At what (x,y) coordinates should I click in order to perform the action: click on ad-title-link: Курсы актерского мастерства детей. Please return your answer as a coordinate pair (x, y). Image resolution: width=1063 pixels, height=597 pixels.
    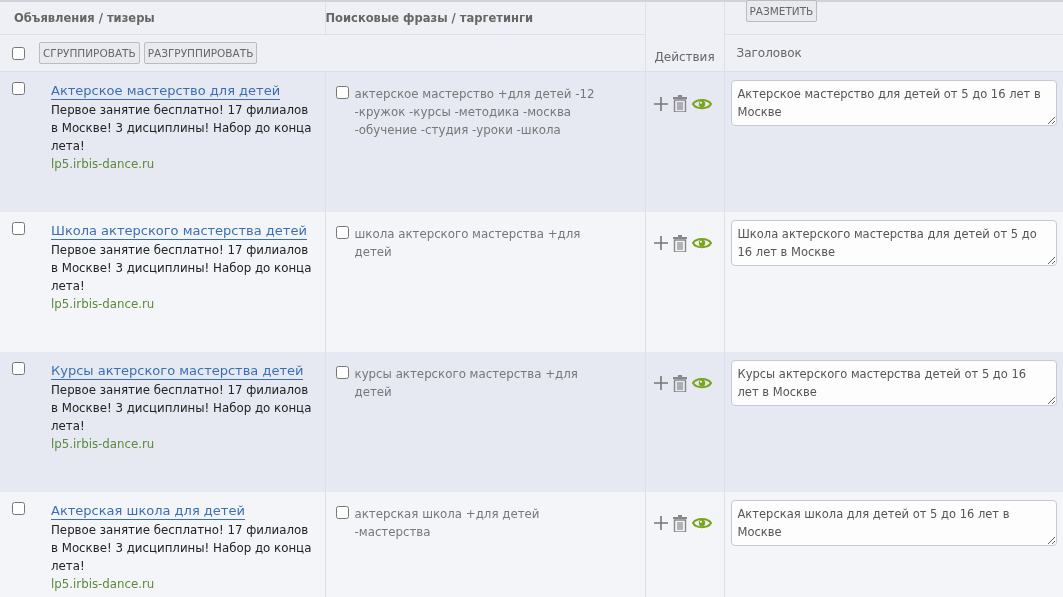
    Looking at the image, I should click on (177, 370).